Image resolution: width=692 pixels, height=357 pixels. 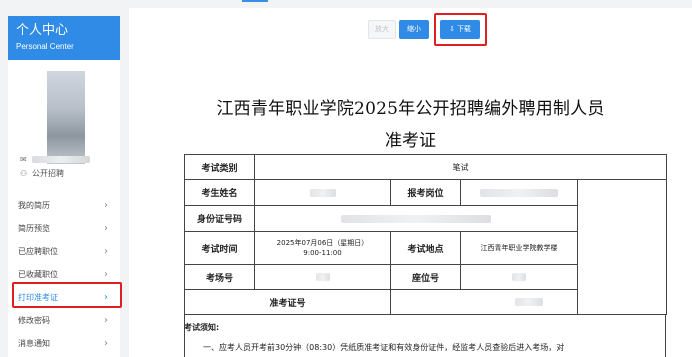 I want to click on notes-title: 考试须知:, so click(x=202, y=327).